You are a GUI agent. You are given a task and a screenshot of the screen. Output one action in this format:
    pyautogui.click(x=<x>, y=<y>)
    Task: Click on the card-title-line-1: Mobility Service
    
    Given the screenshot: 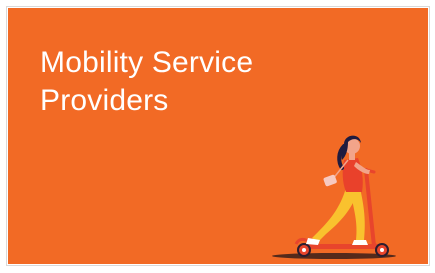 What is the action you would take?
    pyautogui.click(x=147, y=62)
    